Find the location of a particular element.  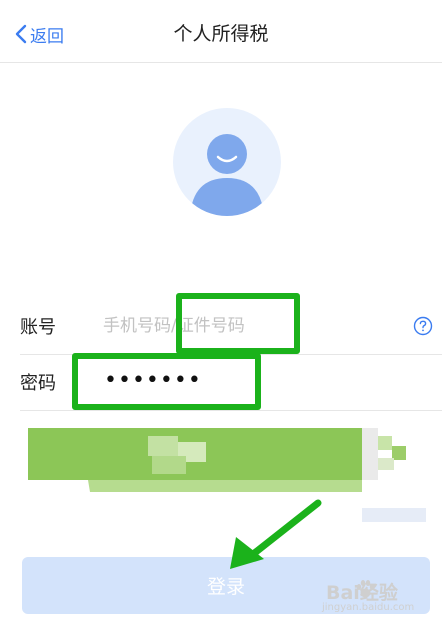

account-input is located at coordinates (253, 326).